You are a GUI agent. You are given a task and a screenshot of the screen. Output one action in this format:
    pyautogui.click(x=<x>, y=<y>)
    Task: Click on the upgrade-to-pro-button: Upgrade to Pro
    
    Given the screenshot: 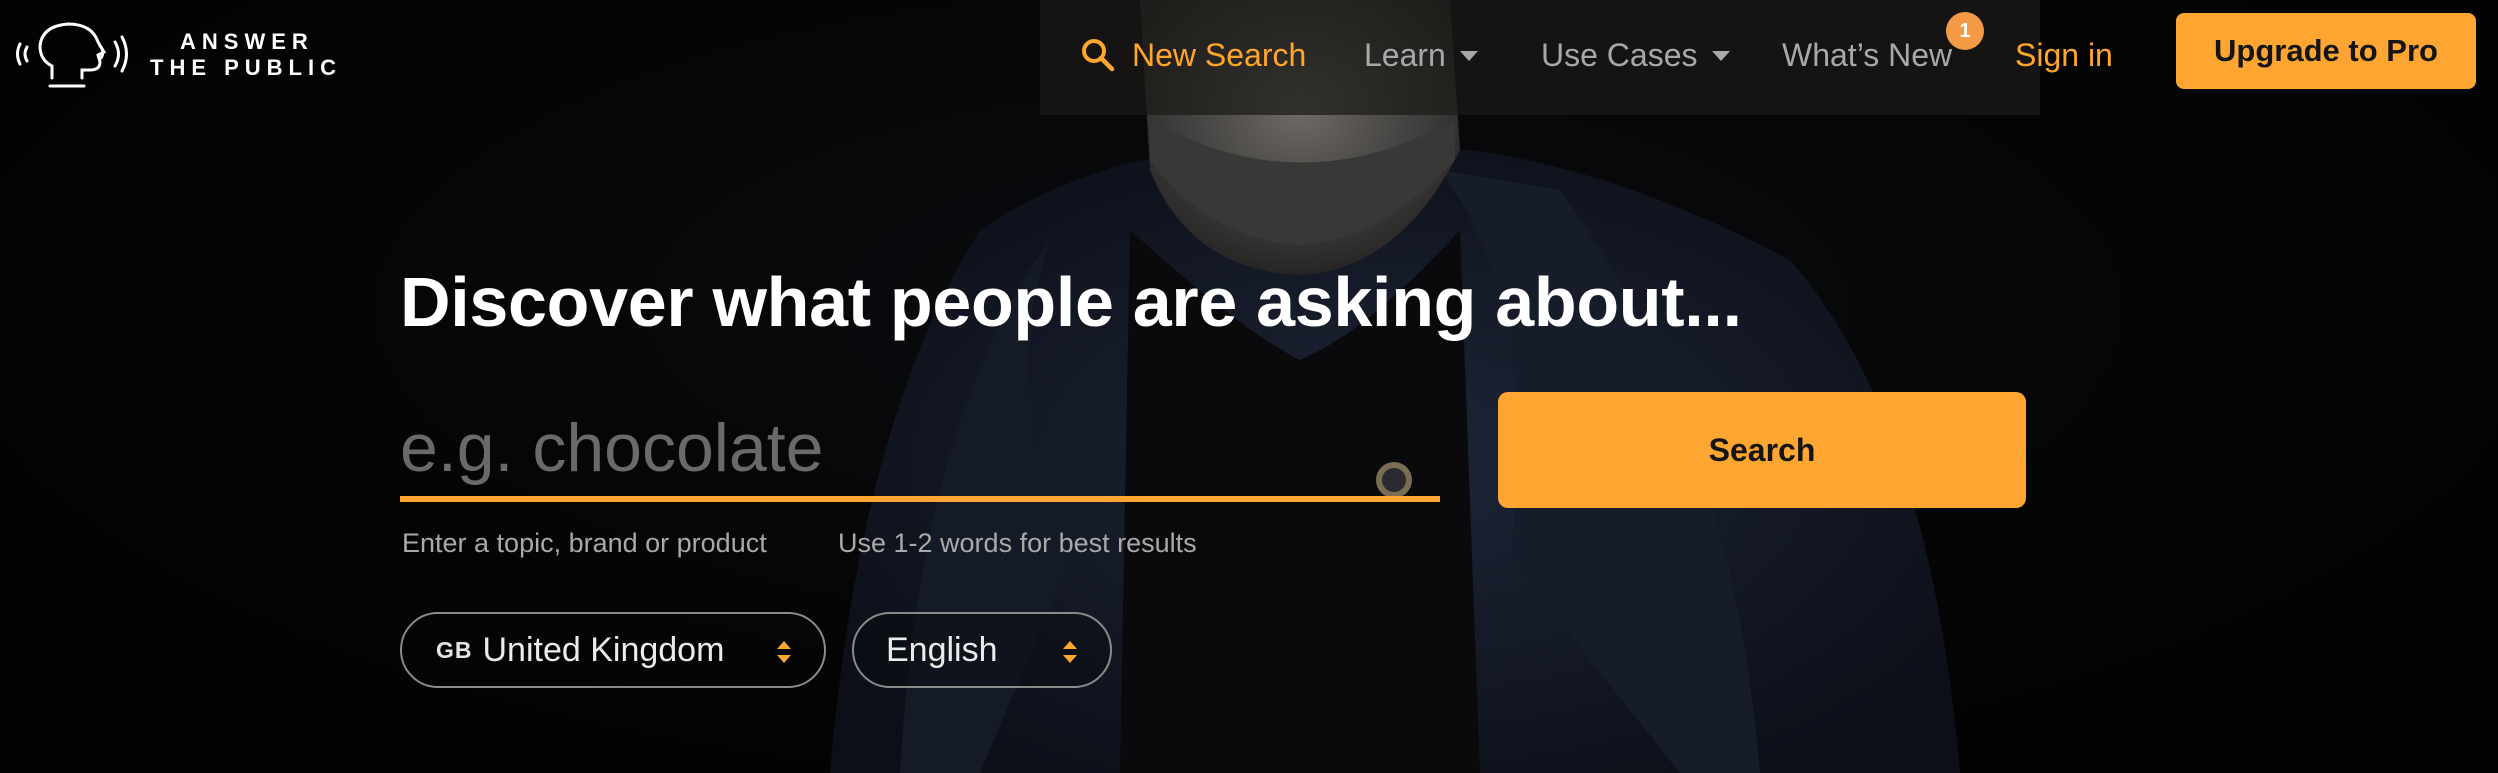 What is the action you would take?
    pyautogui.click(x=2326, y=51)
    